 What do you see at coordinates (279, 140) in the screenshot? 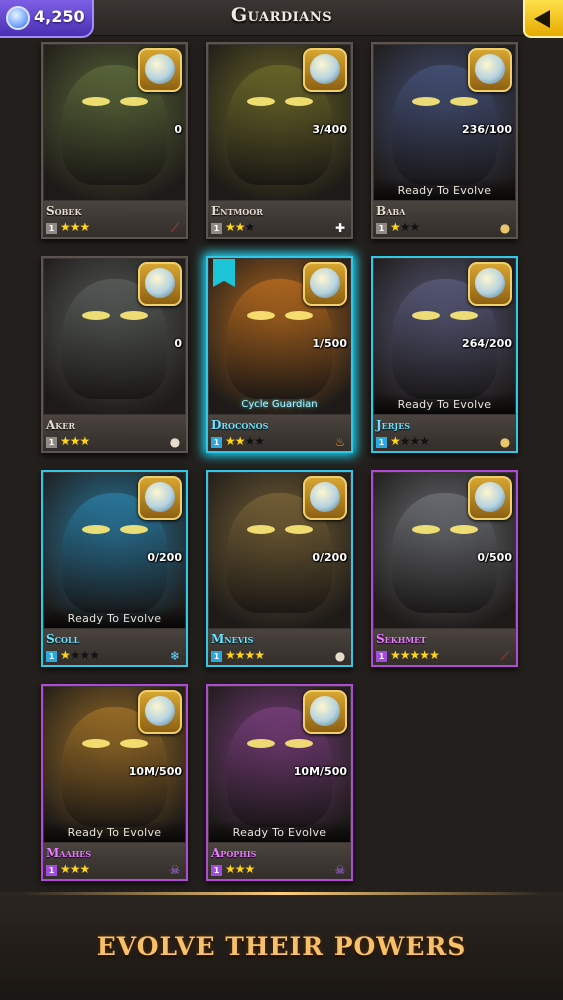
I see `guardian-card-entmoor: 3/400 Entmoor 1 ★★★ ✚` at bounding box center [279, 140].